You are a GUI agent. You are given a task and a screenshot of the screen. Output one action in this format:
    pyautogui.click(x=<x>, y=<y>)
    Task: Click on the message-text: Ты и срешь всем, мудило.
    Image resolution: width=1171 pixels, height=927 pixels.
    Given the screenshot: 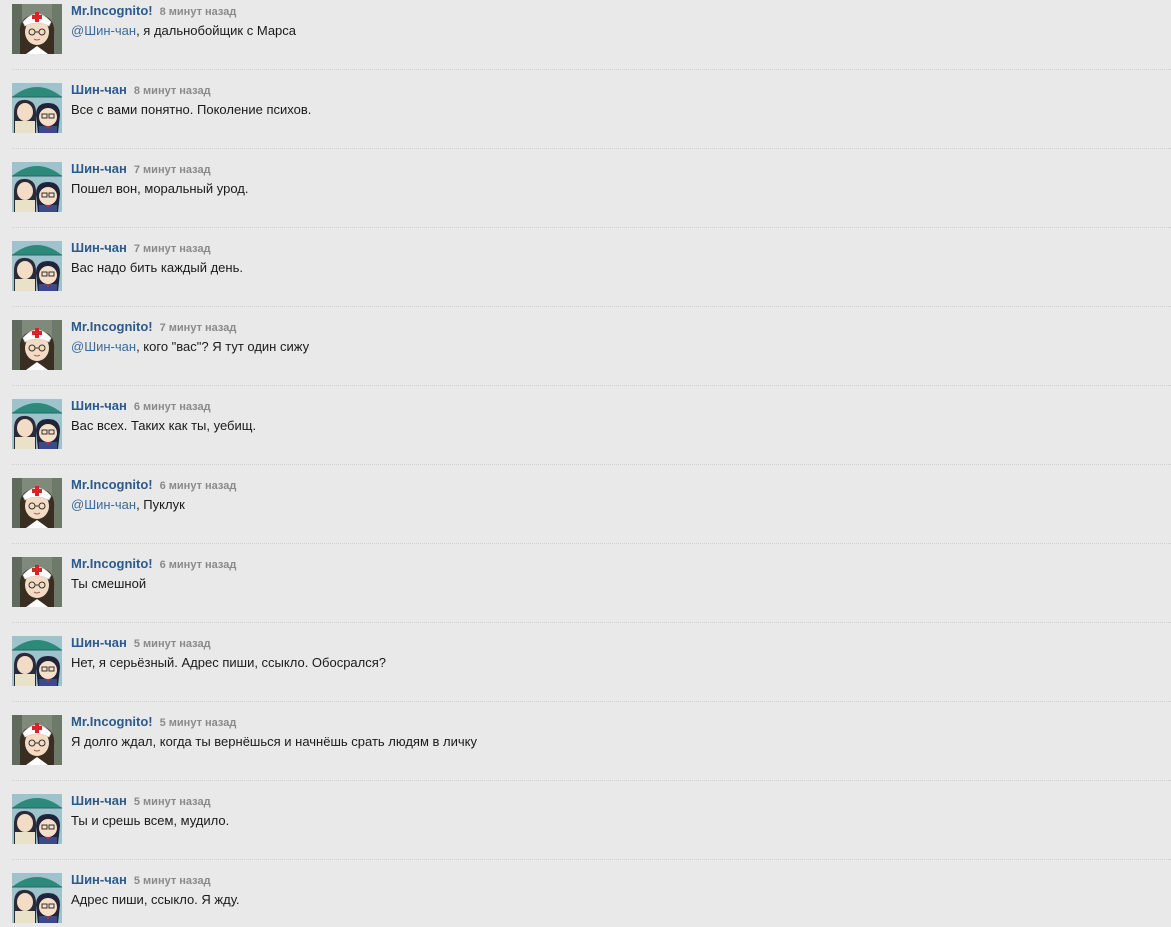 What is the action you would take?
    pyautogui.click(x=150, y=820)
    